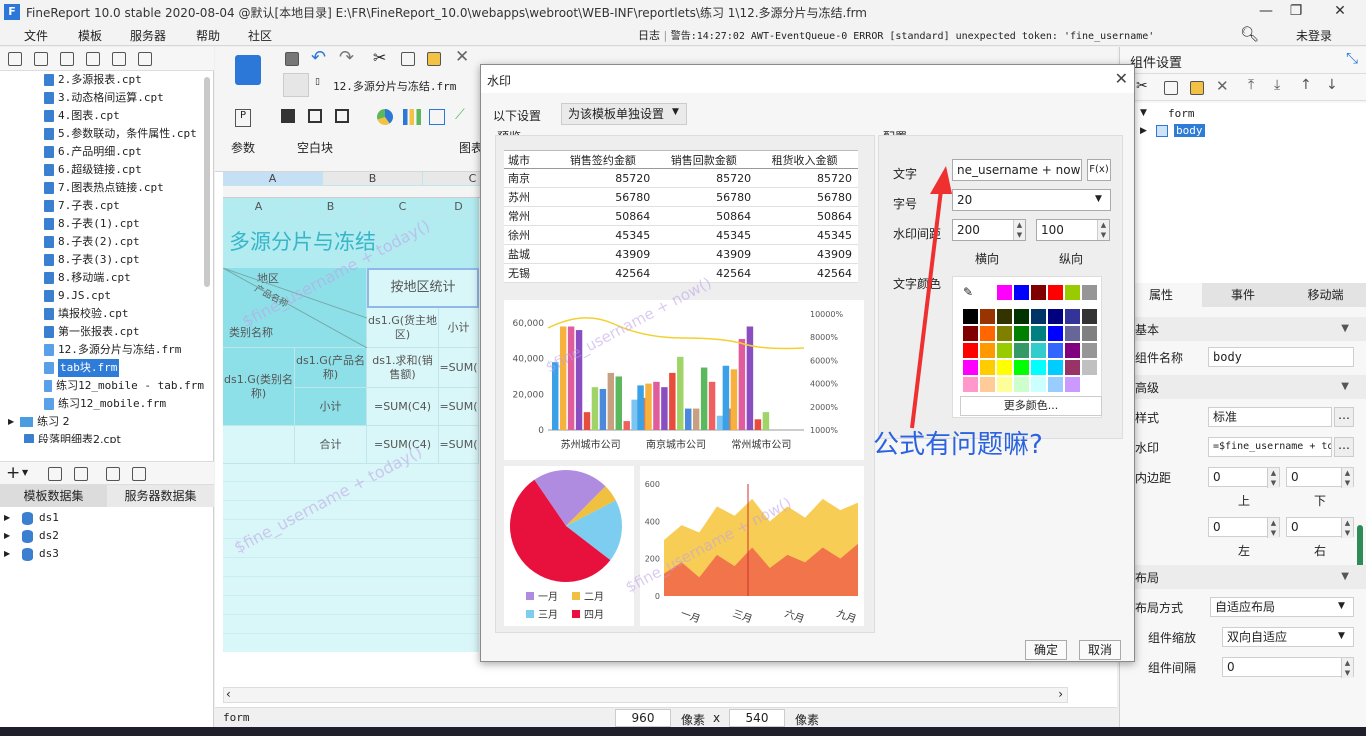  Describe the element at coordinates (295, 308) in the screenshot. I see `slash-header-cell: 地区 产品名称 类别名称` at that location.